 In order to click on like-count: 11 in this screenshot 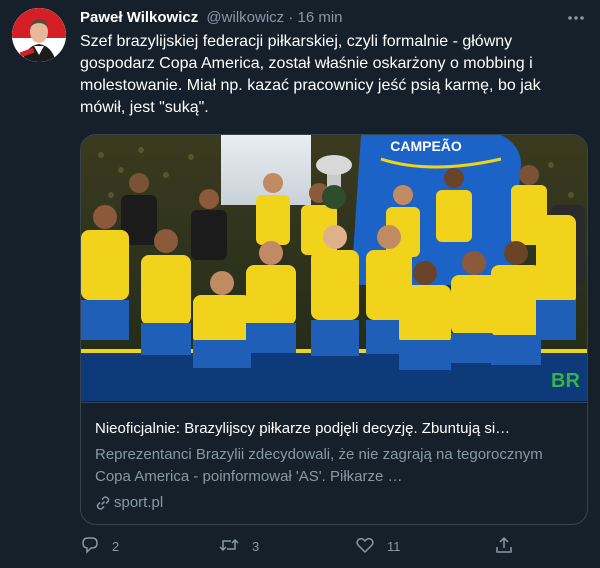, I will do `click(394, 546)`.